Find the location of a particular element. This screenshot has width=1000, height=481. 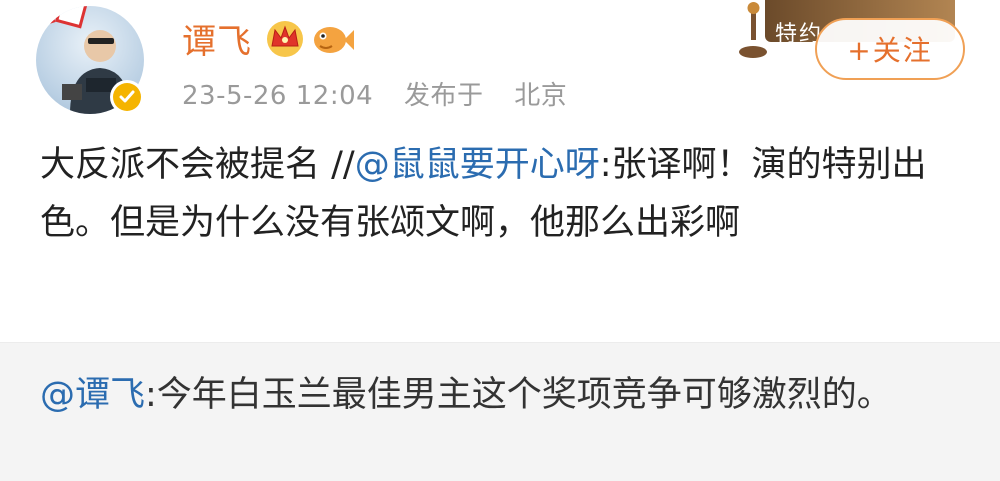

crown-badge-icon is located at coordinates (285, 39).